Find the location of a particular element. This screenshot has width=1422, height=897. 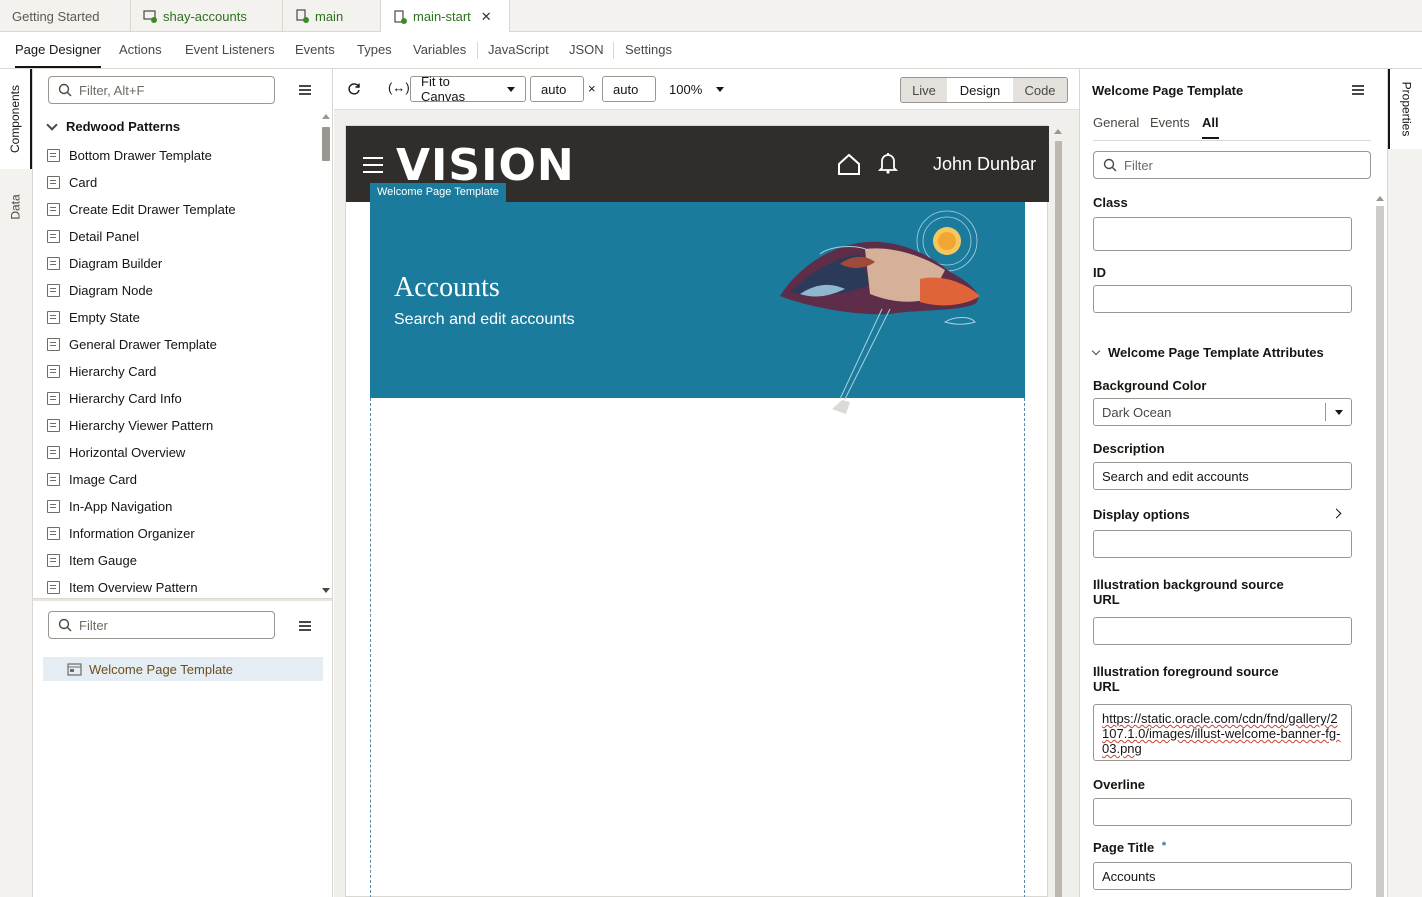

canvas-scrollbar is located at coordinates (1058, 511).